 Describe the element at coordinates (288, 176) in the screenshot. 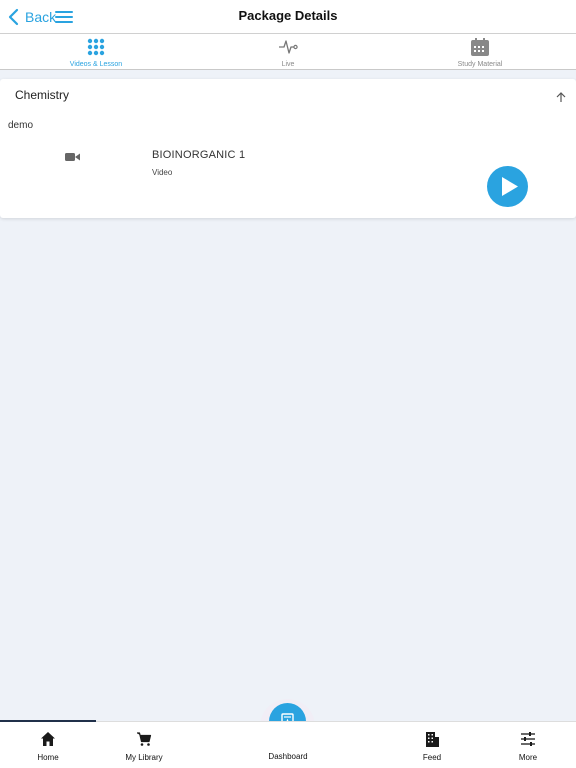

I see `list-item: BIOINORGANIC 1 Video` at that location.